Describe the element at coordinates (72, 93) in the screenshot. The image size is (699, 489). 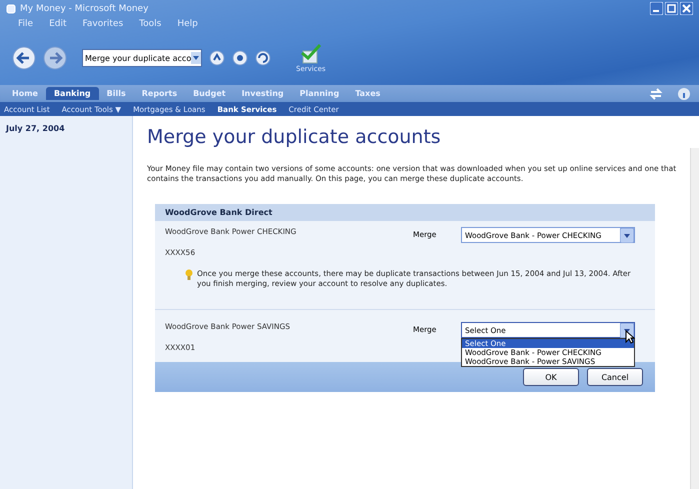
I see `nav-tab: Banking` at that location.